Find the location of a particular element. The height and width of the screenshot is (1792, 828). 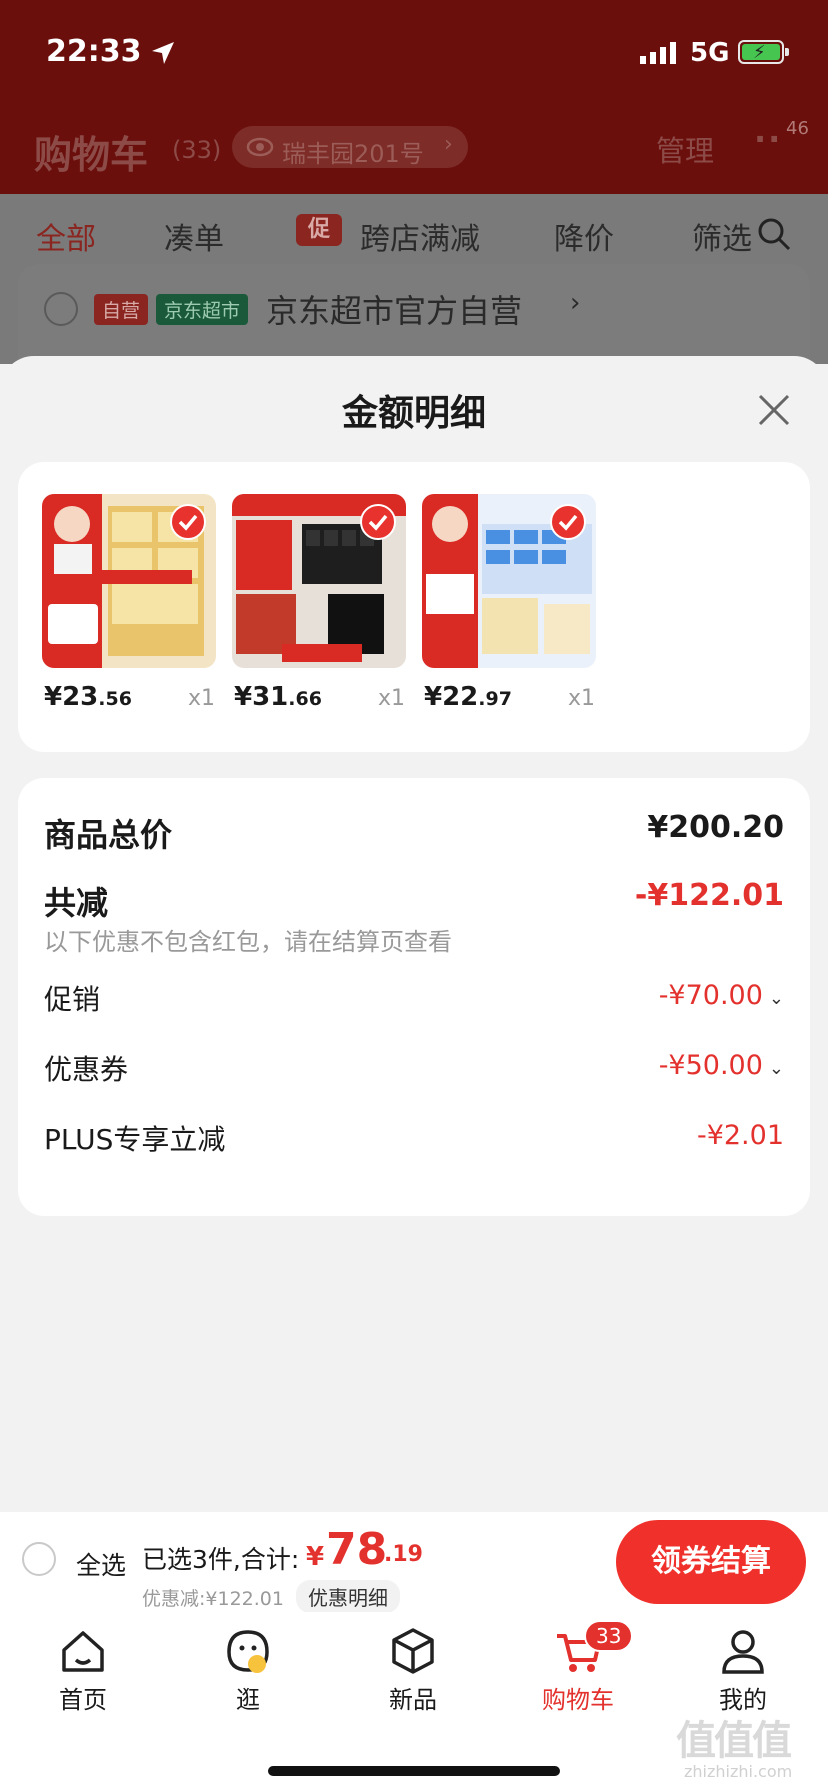

address-text: 瑞丰园201号 is located at coordinates (353, 154).